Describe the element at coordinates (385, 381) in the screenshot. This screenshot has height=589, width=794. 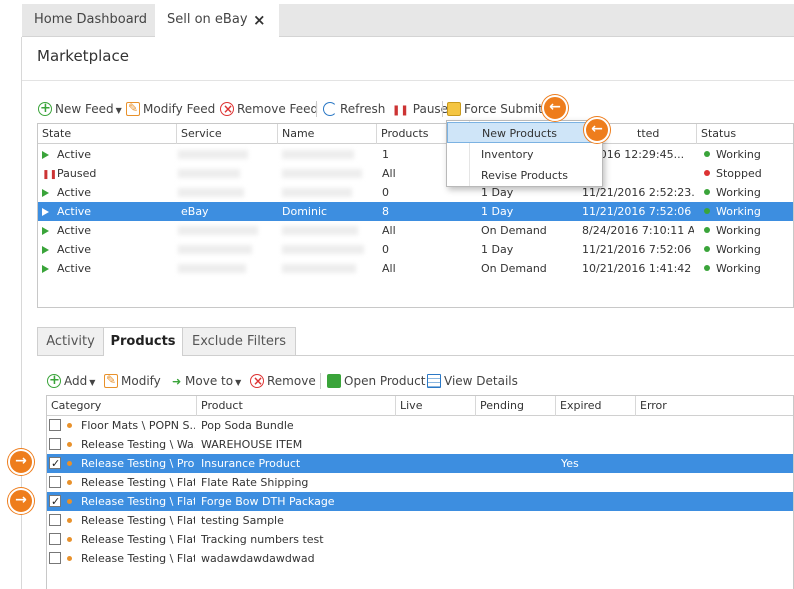
I see `open-product-label: Open Product` at that location.